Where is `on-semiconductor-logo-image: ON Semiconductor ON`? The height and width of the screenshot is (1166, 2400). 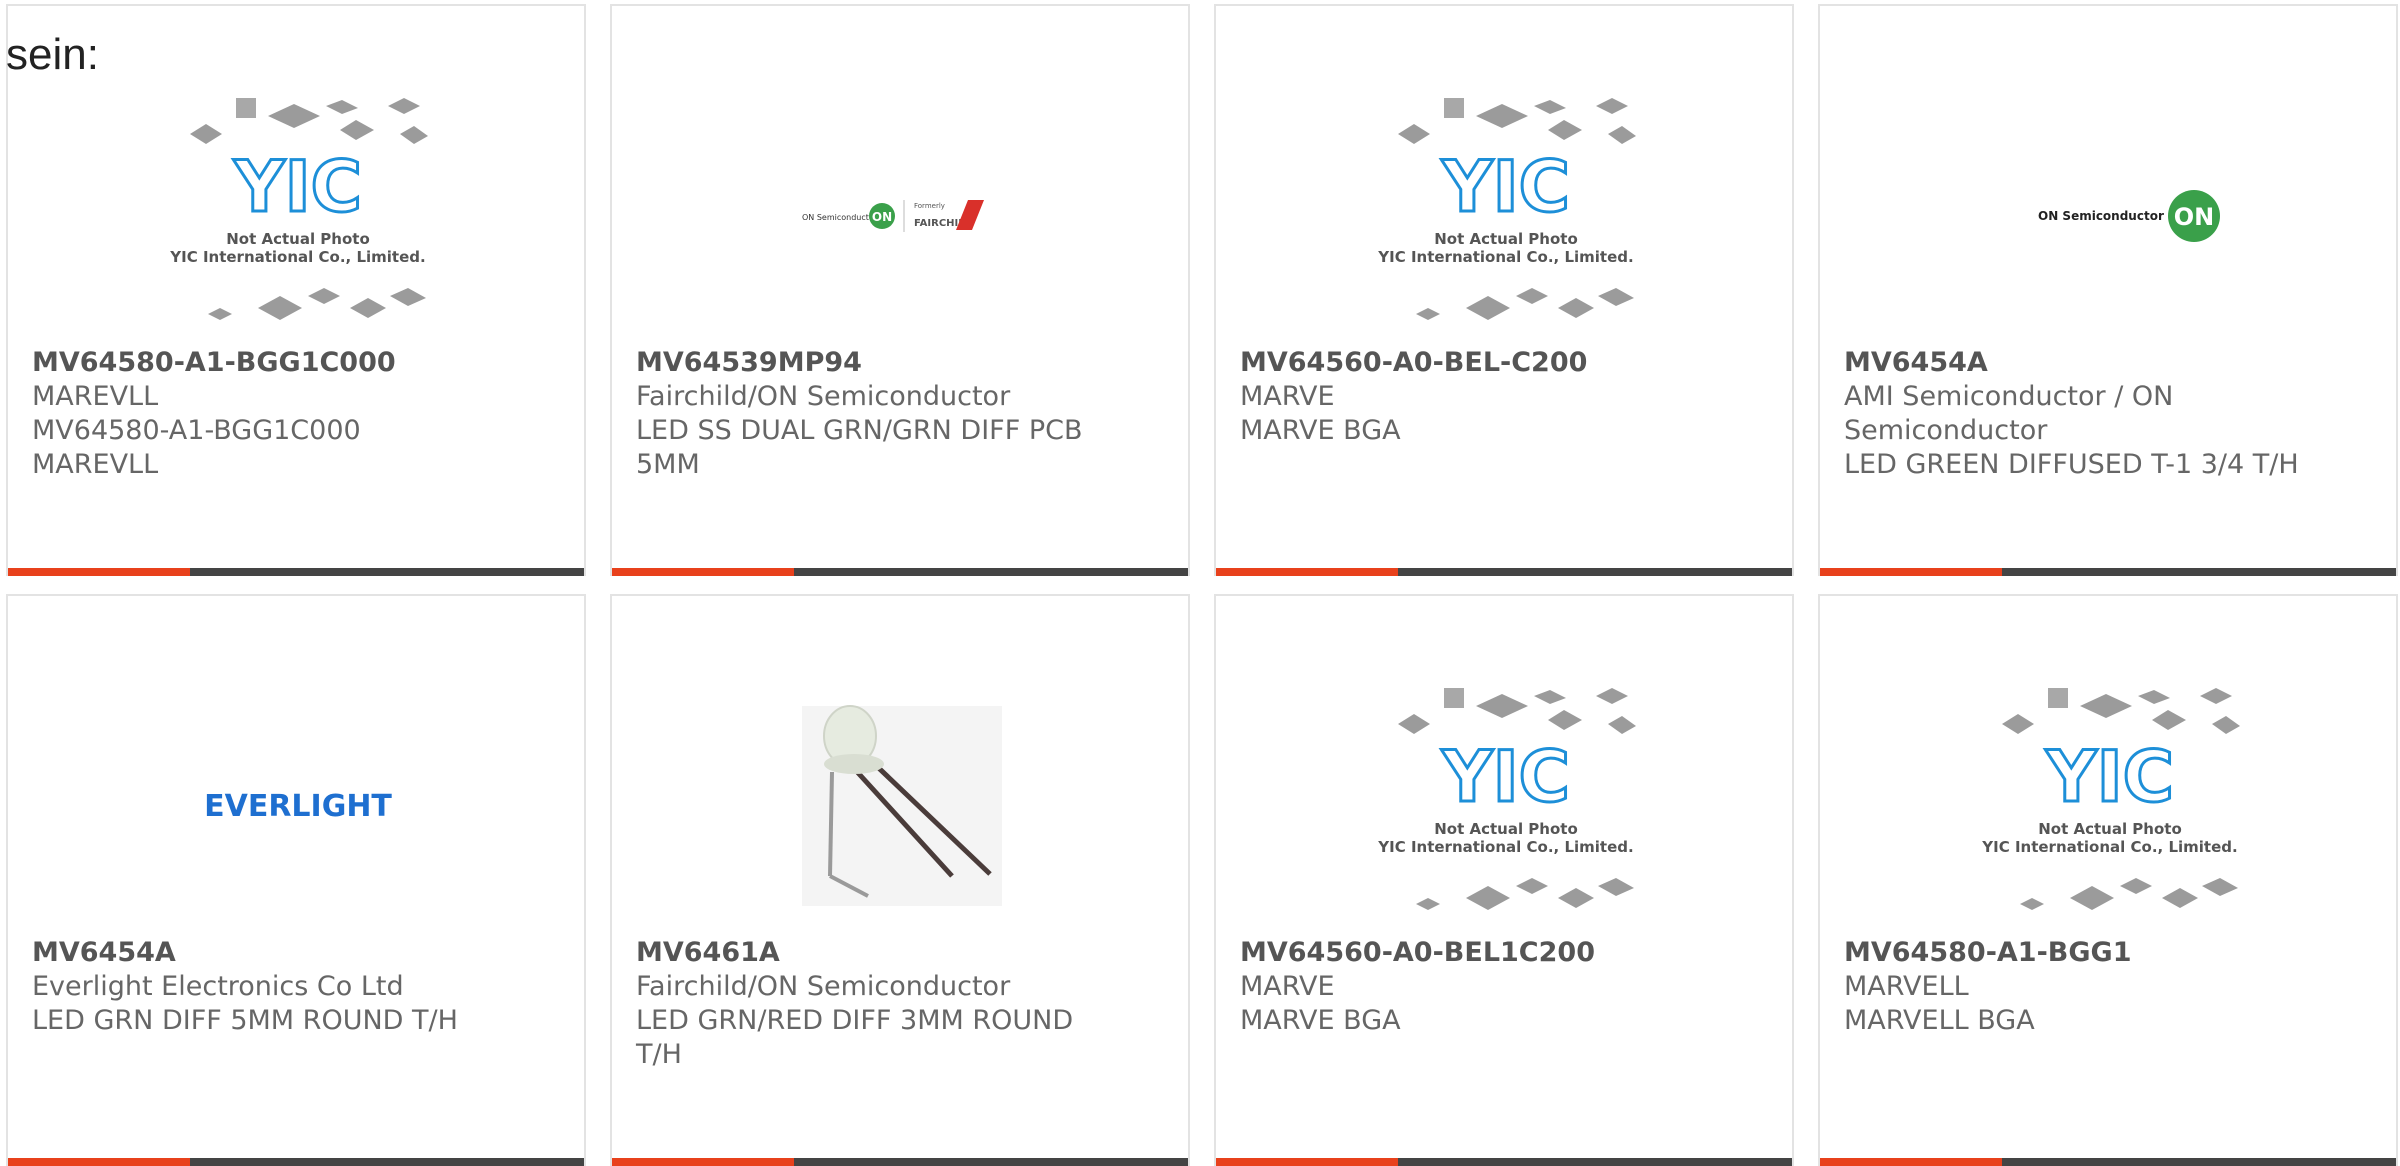 on-semiconductor-logo-image: ON Semiconductor ON is located at coordinates (2110, 216).